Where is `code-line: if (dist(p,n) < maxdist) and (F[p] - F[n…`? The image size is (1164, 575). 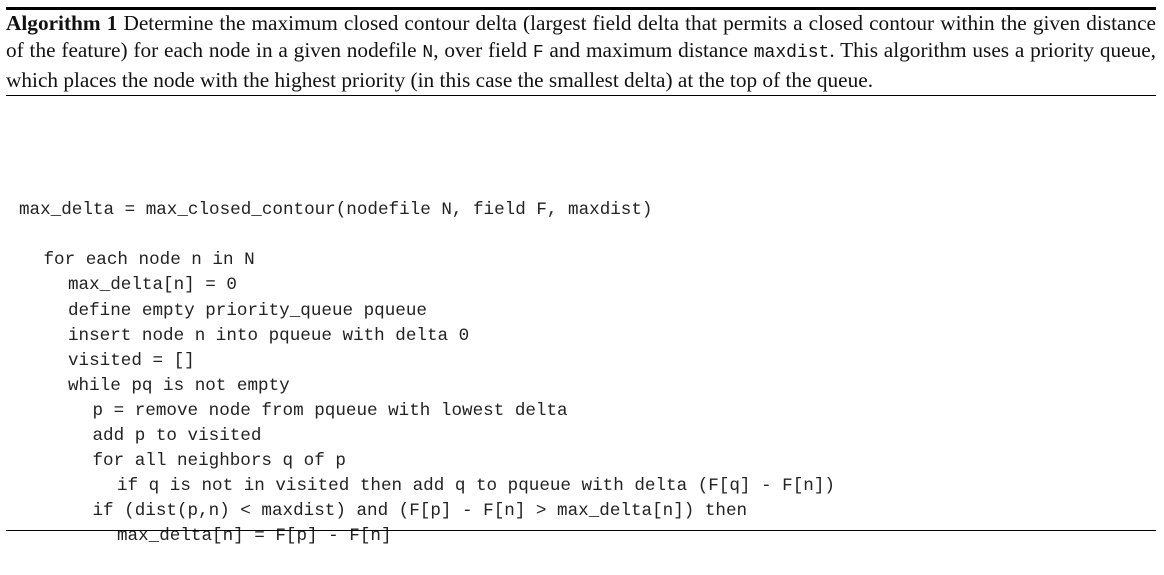 code-line: if (dist(p,n) < maxdist) and (F[p] - F[n… is located at coordinates (420, 511).